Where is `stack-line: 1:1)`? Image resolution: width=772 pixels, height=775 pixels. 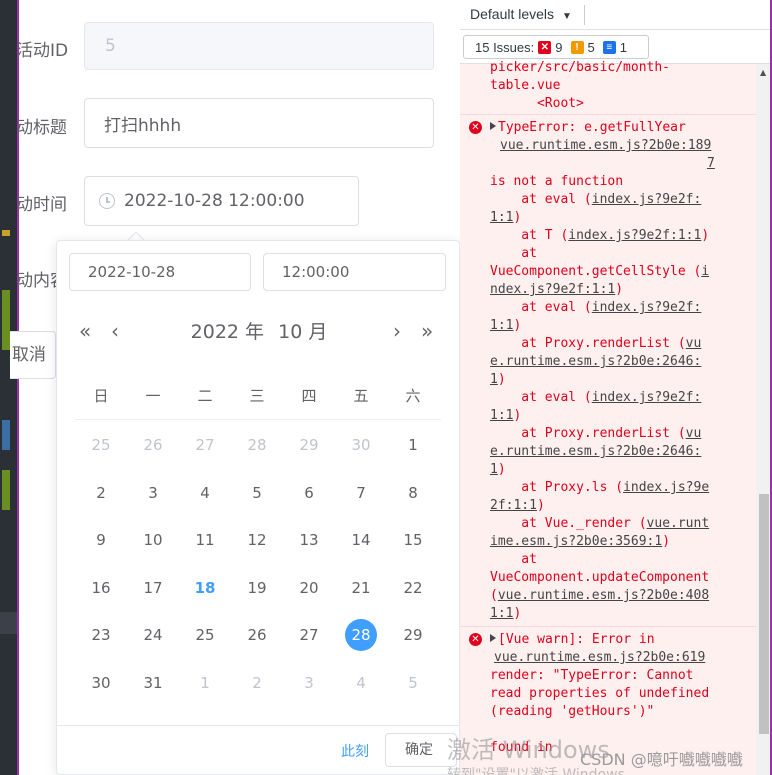 stack-line: 1:1) is located at coordinates (506, 415).